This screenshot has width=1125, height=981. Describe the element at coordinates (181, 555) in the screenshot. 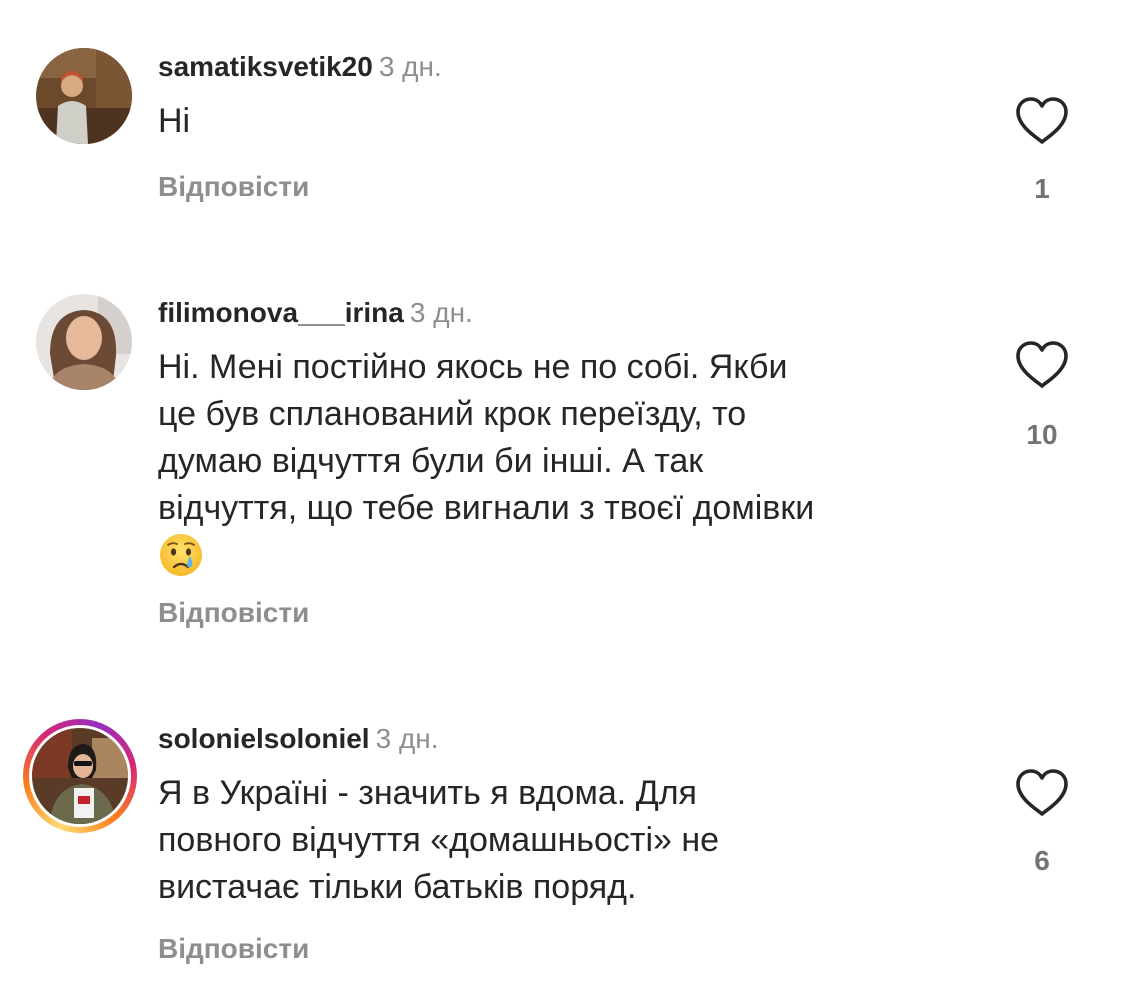

I see `crying-face-emoji` at that location.